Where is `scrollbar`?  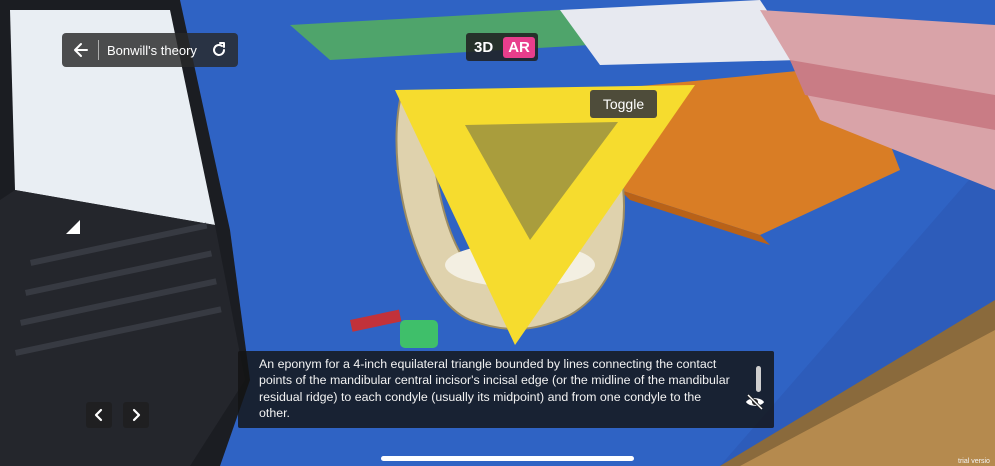 scrollbar is located at coordinates (758, 379).